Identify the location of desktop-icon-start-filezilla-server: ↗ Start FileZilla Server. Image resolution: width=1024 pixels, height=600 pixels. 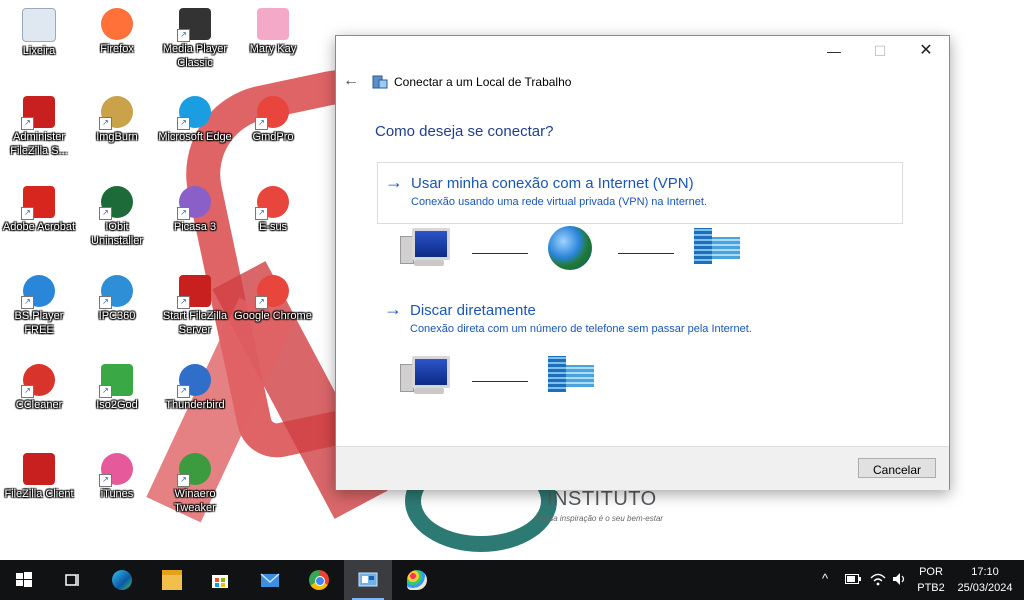
(195, 306).